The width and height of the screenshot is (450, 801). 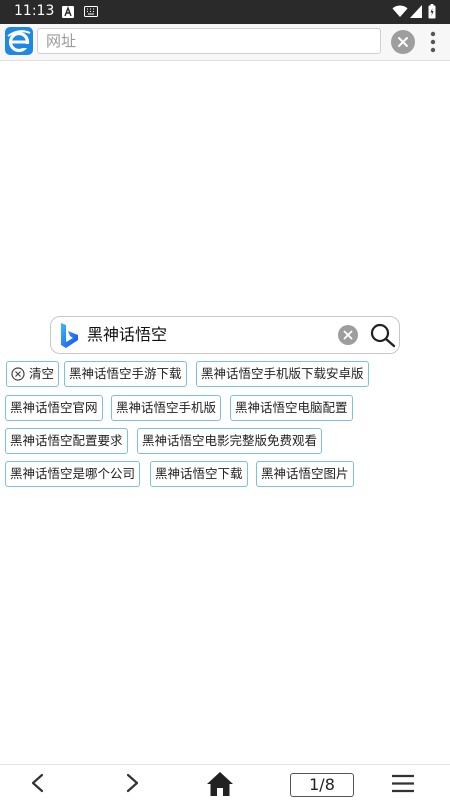 I want to click on clear-history-label: 清空, so click(x=42, y=373).